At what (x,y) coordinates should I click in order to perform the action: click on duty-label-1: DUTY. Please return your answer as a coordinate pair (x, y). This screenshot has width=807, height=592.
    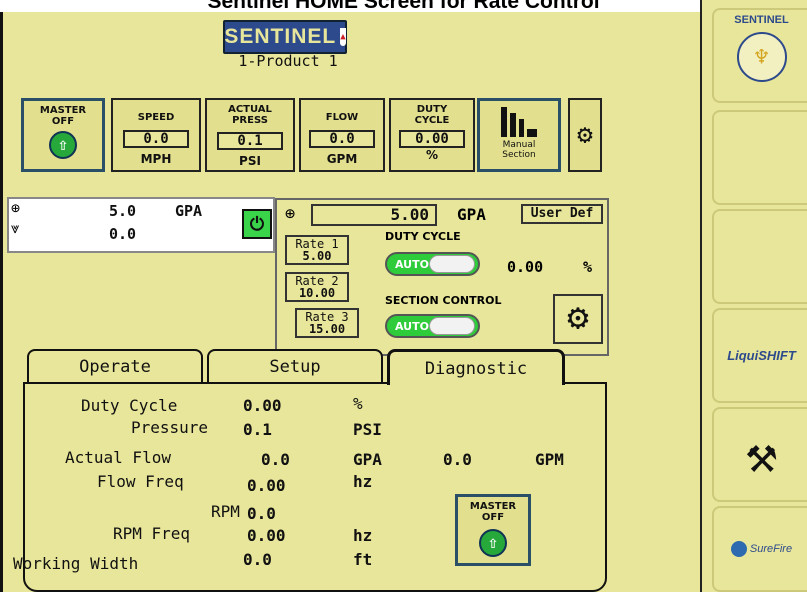
    Looking at the image, I should click on (432, 109).